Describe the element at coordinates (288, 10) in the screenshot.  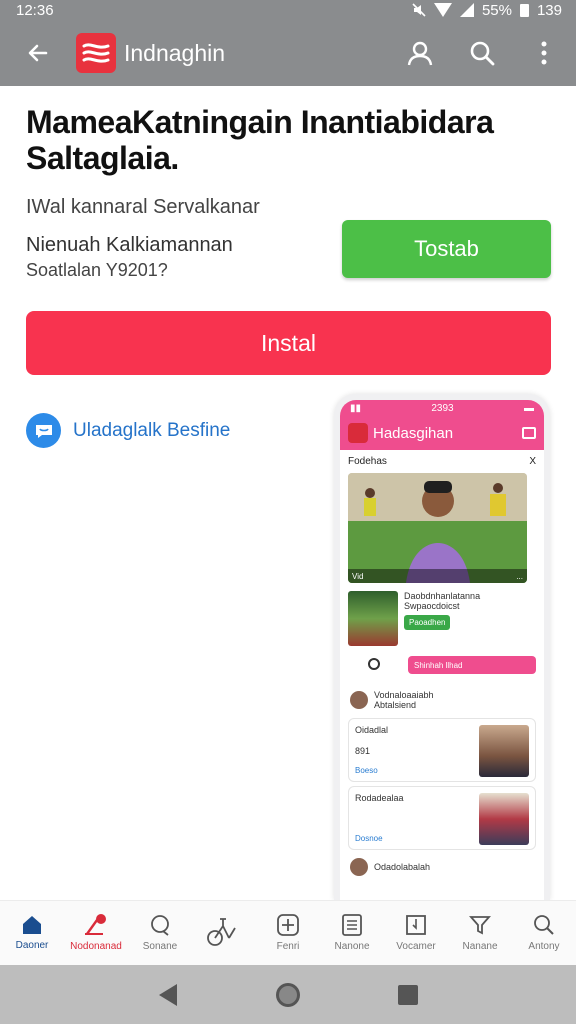
I see `status-bar: 12:36 55% 139` at that location.